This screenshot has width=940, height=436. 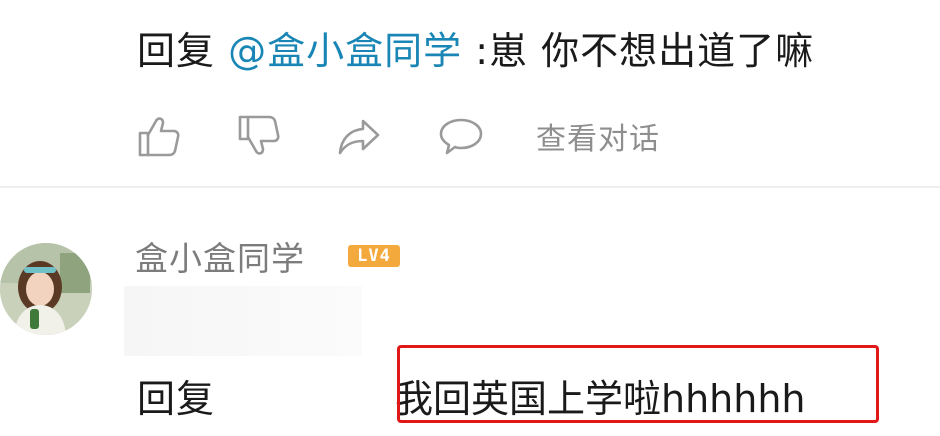 I want to click on comment-action-bar: 查看对话, so click(x=397, y=136).